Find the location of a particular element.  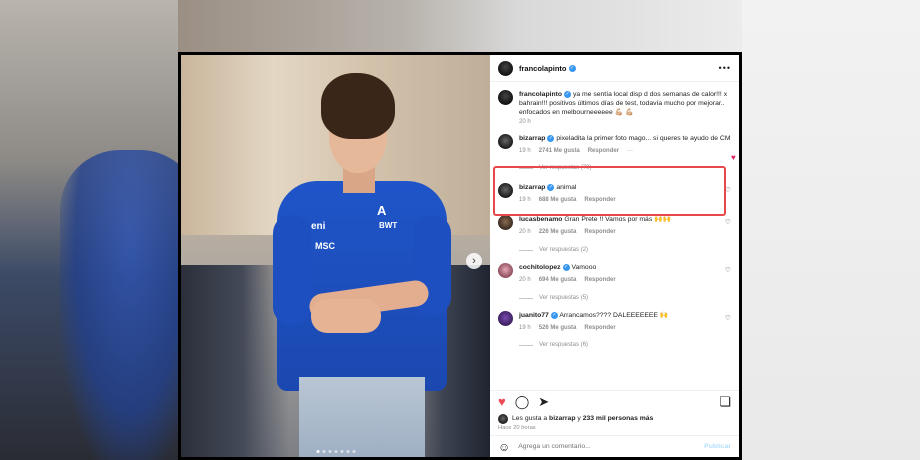

photo-jeans is located at coordinates (362, 417).